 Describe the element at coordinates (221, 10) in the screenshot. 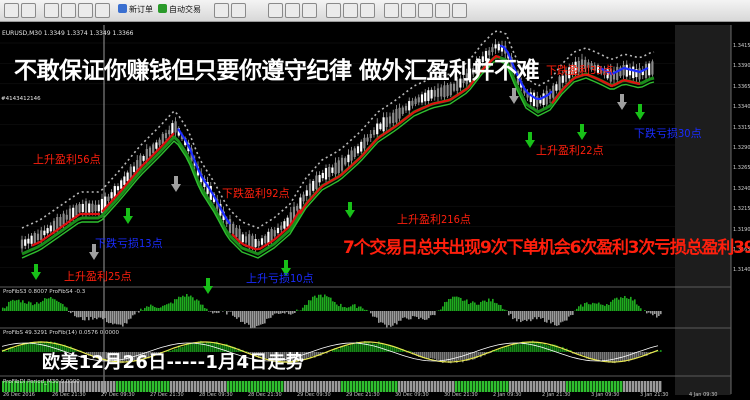

I see `buy-icon` at that location.